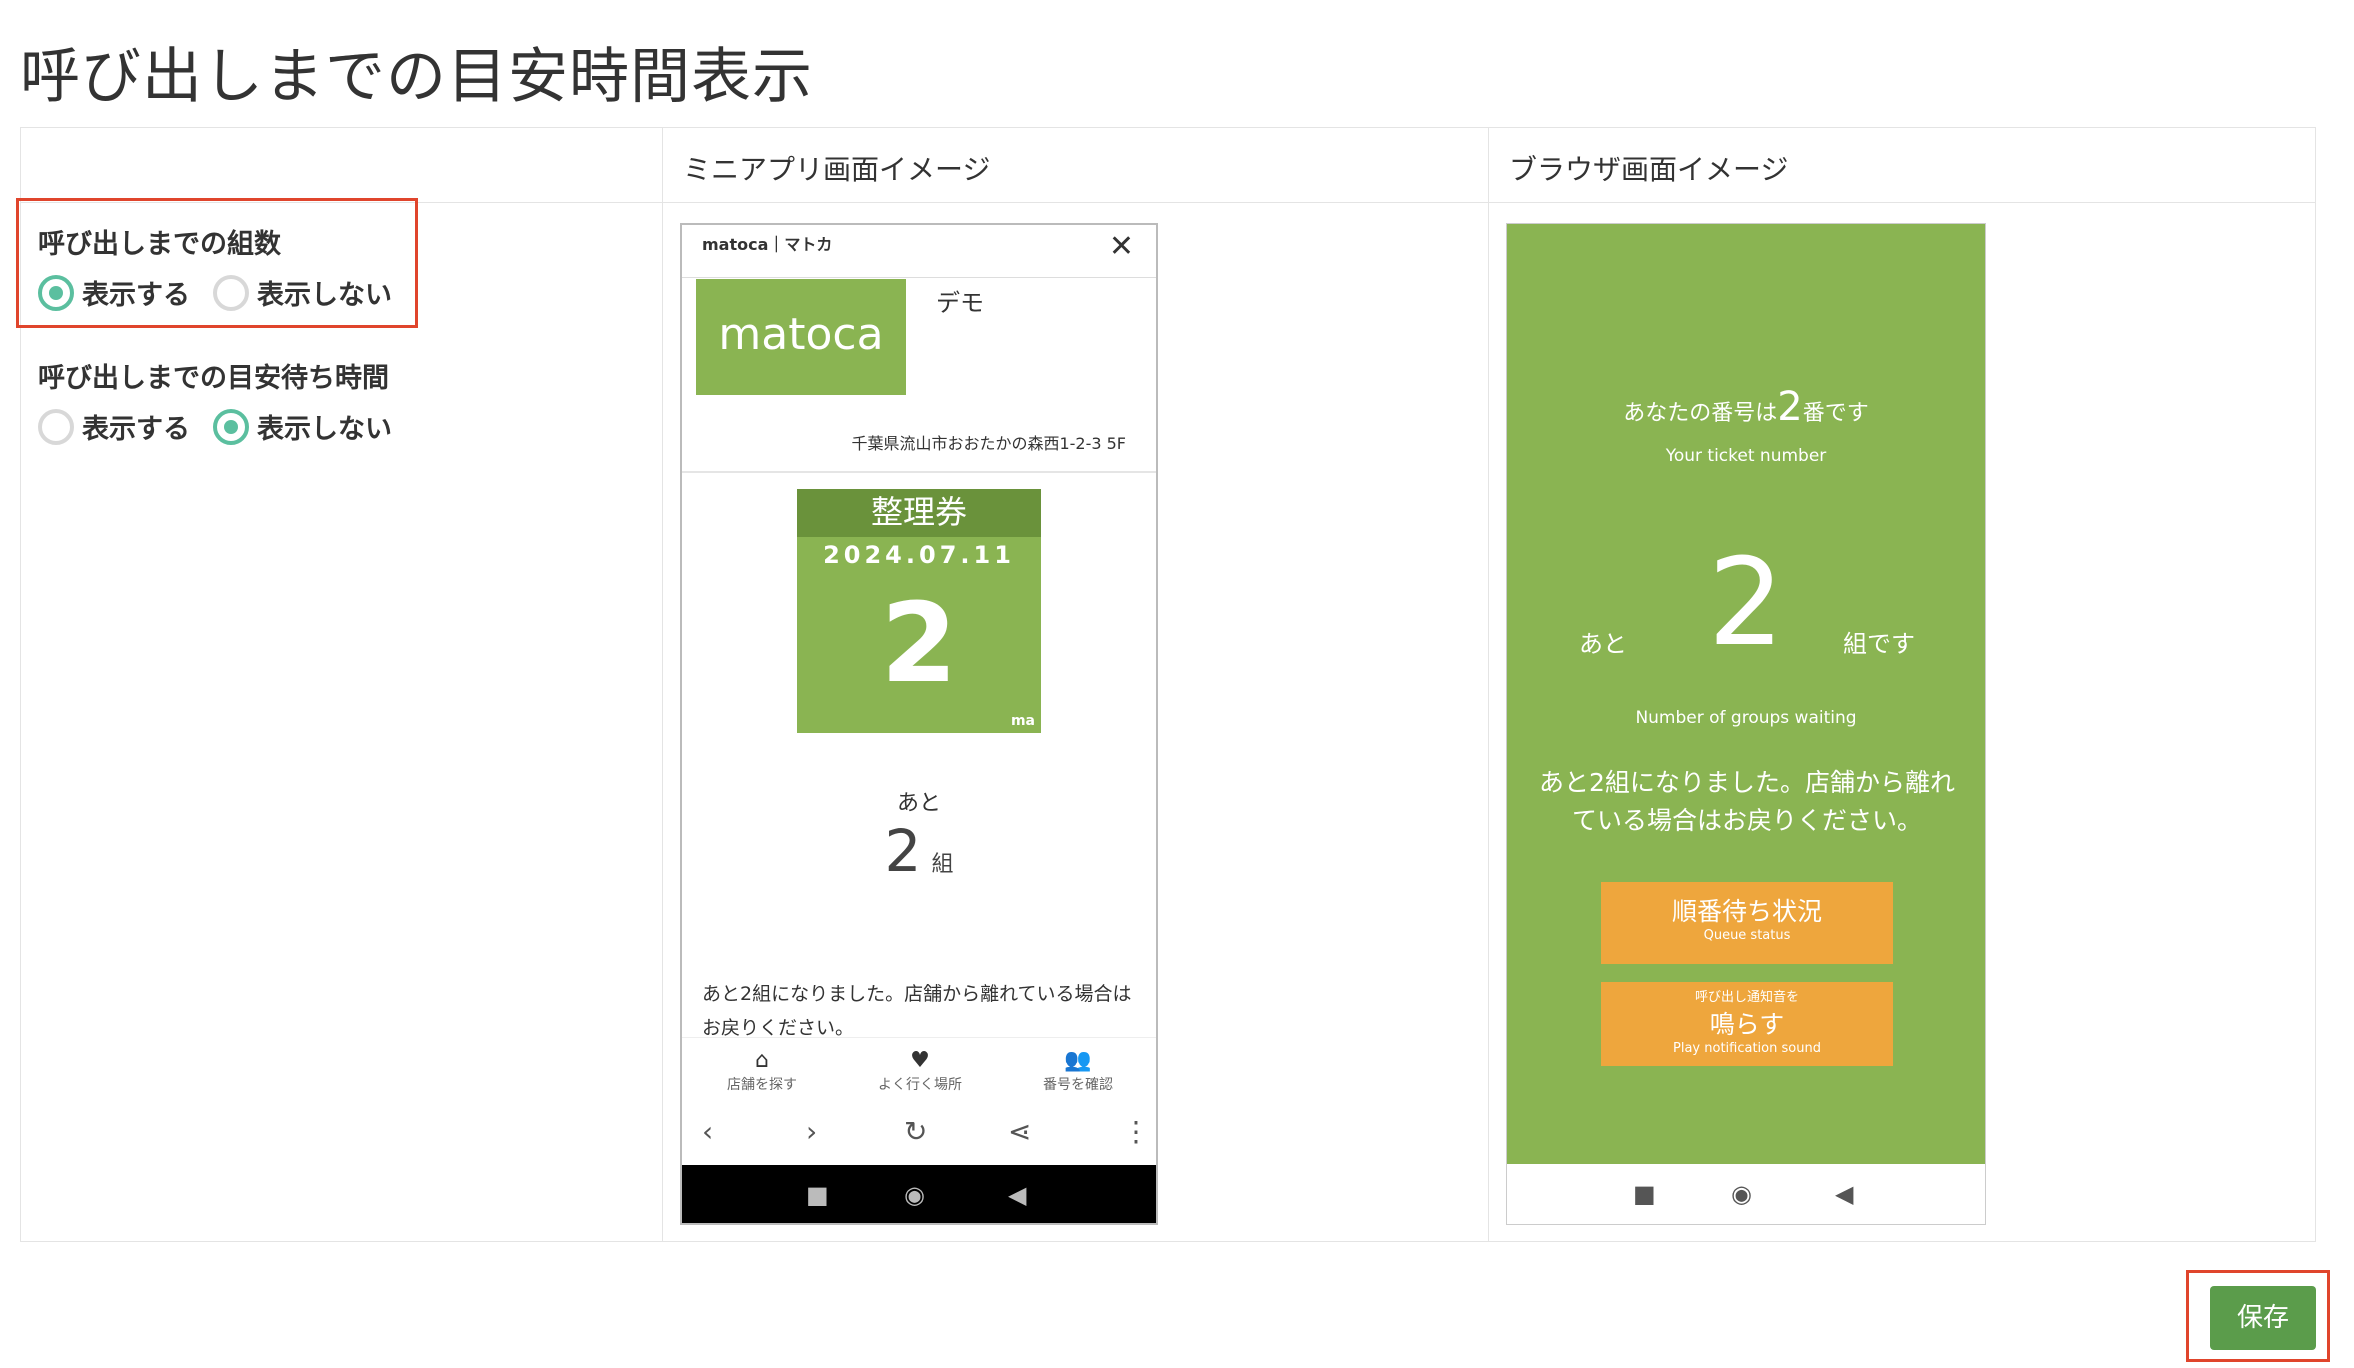  Describe the element at coordinates (159, 244) in the screenshot. I see `option-group-count-title: 呼び出しまでの組数` at that location.